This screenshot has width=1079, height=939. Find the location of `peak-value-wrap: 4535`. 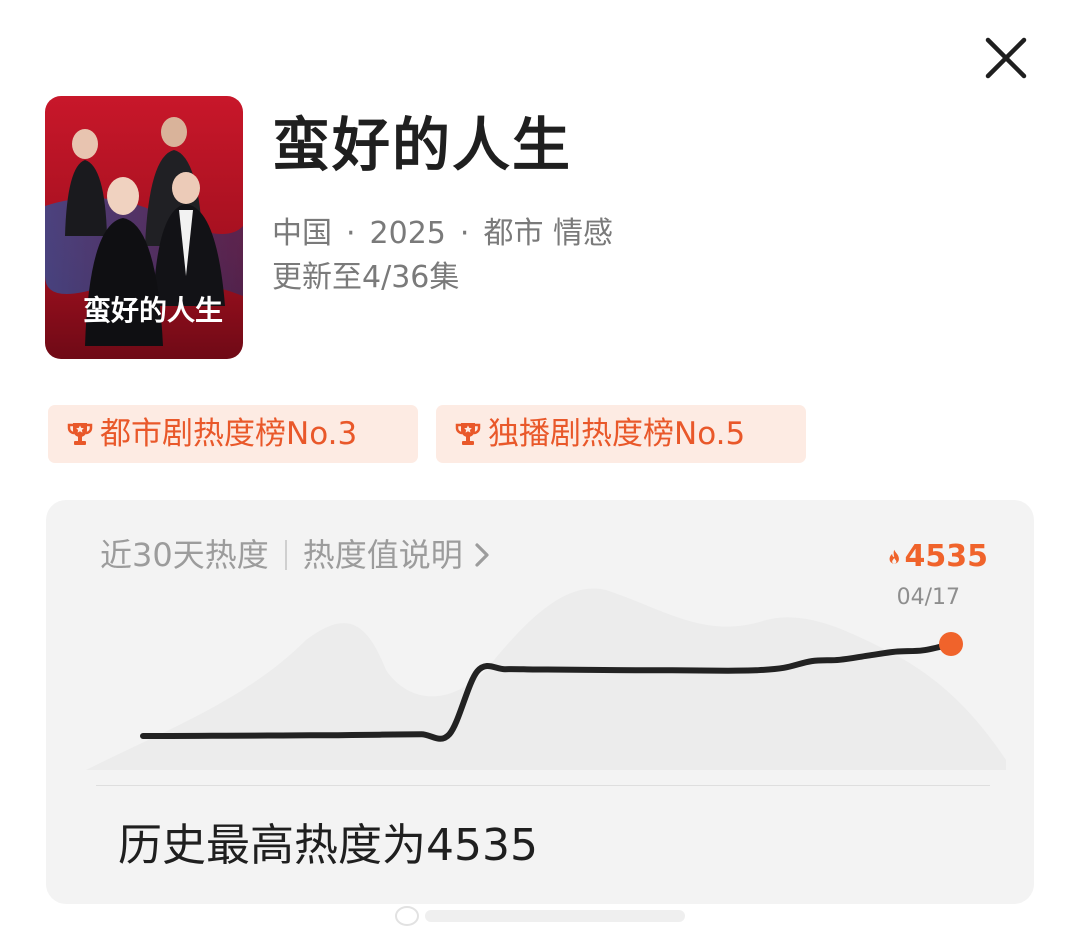

peak-value-wrap: 4535 is located at coordinates (938, 557).